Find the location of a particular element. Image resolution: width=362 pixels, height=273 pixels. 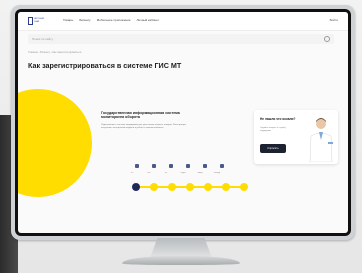

step-label: ЛК is located at coordinates (166, 173).